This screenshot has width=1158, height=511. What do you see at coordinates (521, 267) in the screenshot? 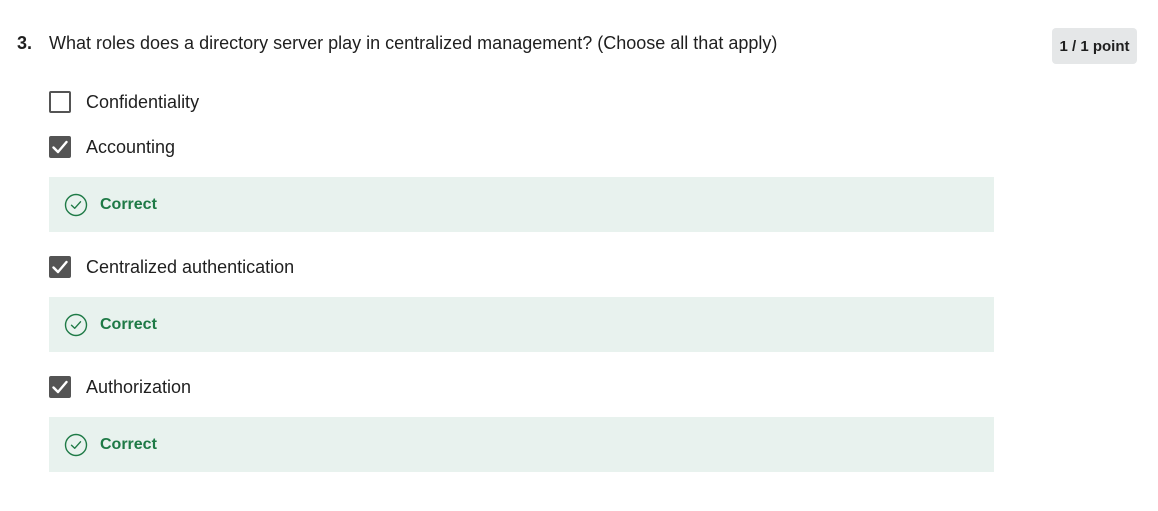
I see `option-centralized-authentication: Centralized authentication` at bounding box center [521, 267].